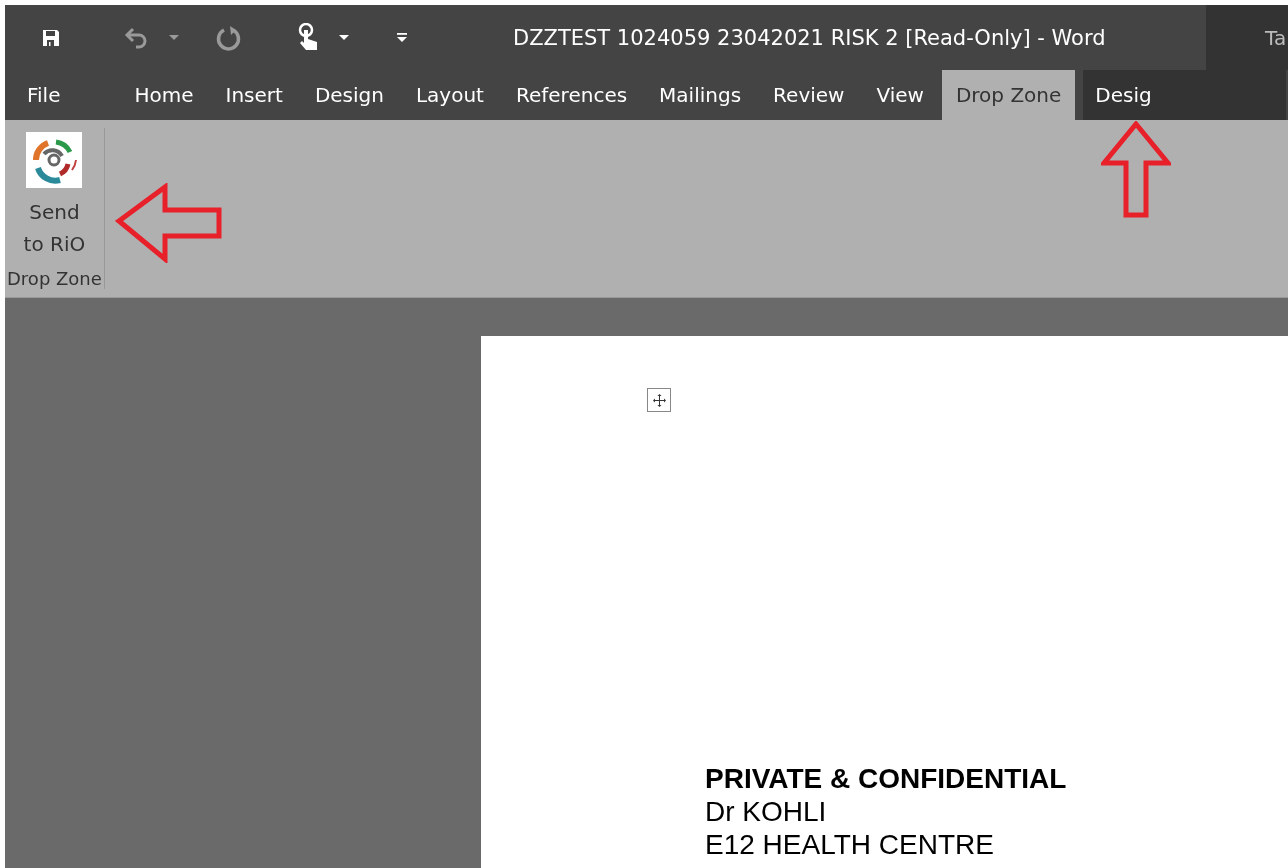 This screenshot has width=1288, height=868. I want to click on ribbon-tab: References, so click(571, 95).